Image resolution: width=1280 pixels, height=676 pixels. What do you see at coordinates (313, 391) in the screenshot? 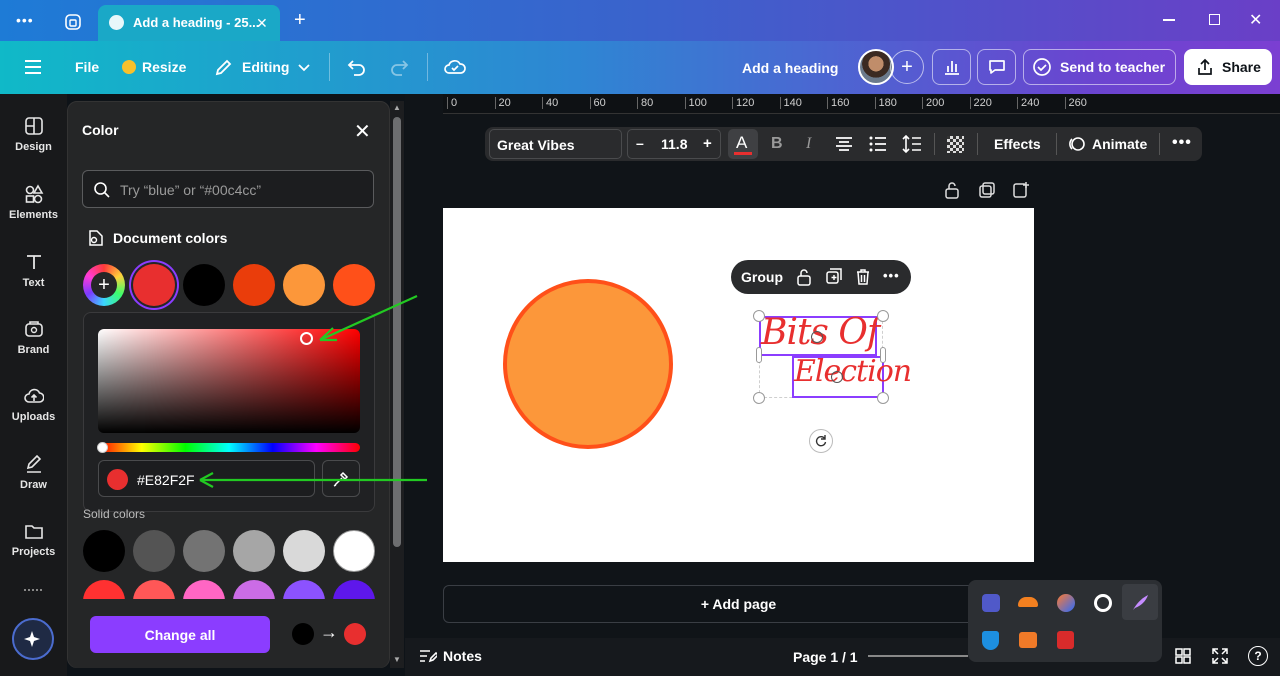
I see `annotation-arrows` at bounding box center [313, 391].